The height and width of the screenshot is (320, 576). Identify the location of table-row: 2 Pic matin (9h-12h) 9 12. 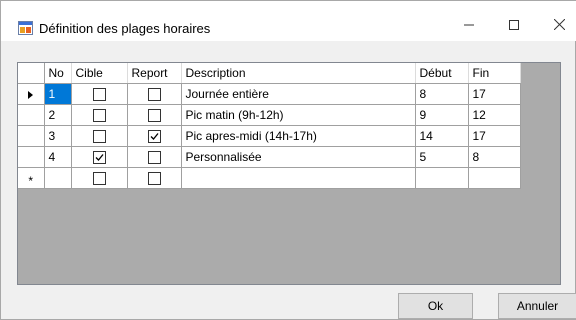
(269, 115).